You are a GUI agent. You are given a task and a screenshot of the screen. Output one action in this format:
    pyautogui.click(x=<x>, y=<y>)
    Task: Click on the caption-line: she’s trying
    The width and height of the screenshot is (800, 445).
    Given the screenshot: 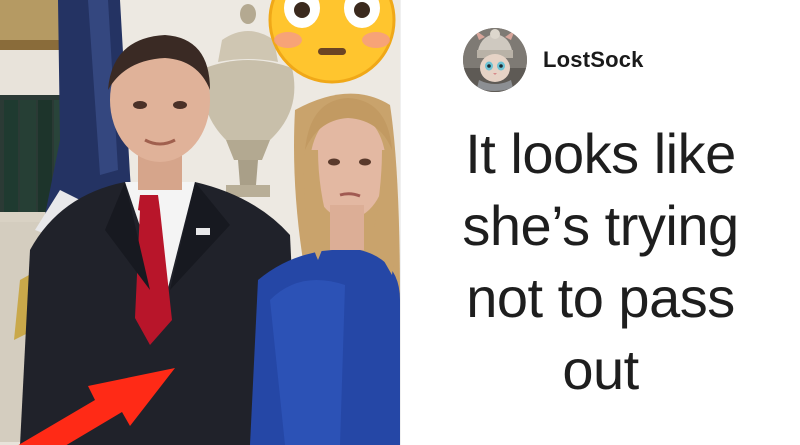 What is the action you would take?
    pyautogui.click(x=600, y=225)
    